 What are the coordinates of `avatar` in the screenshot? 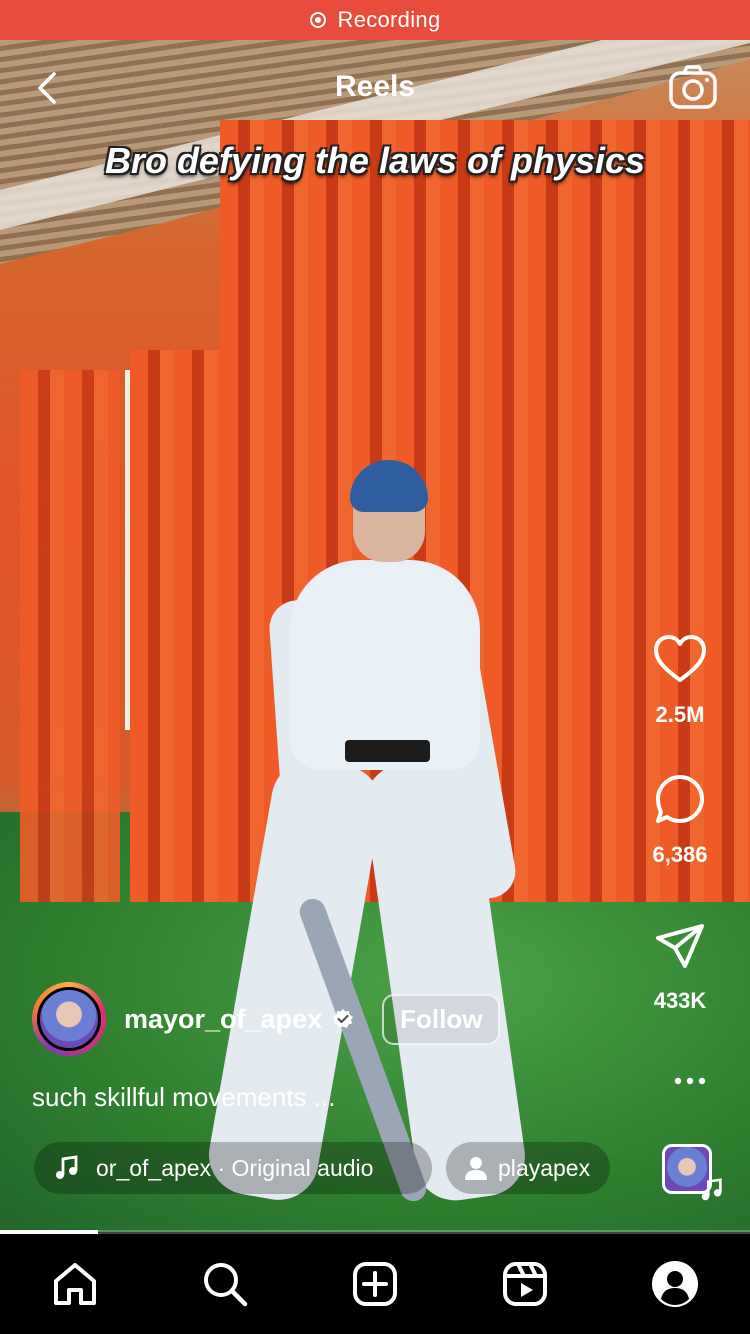 It's located at (69, 1019).